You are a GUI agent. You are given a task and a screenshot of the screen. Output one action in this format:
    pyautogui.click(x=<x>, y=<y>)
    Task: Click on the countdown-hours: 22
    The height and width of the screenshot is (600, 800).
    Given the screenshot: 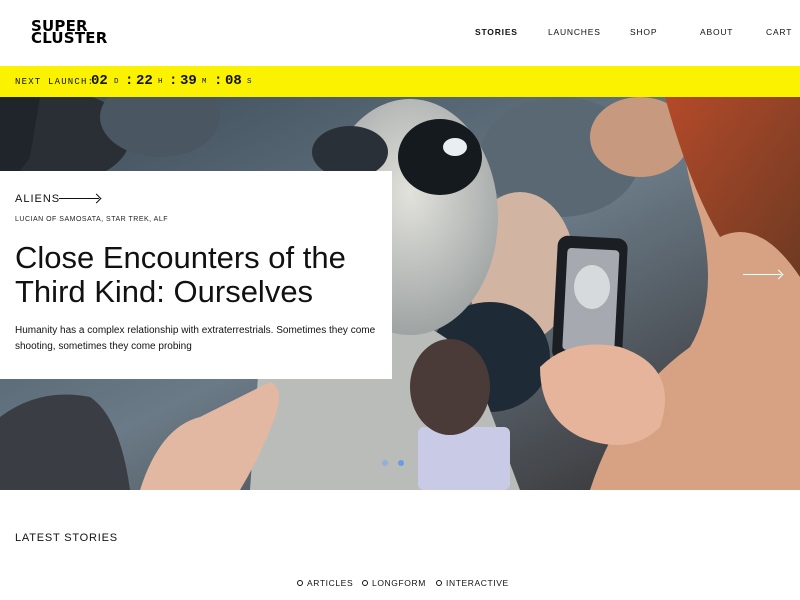 What is the action you would take?
    pyautogui.click(x=144, y=81)
    